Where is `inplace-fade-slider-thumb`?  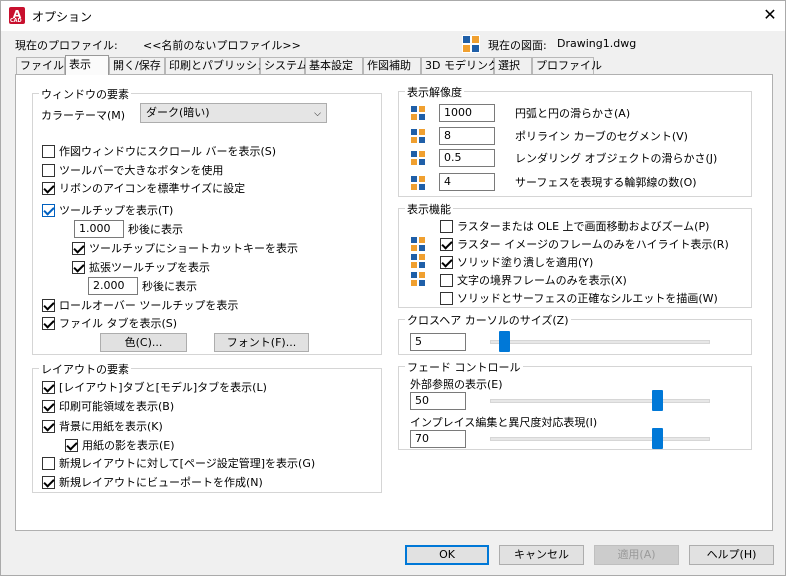 inplace-fade-slider-thumb is located at coordinates (657, 438).